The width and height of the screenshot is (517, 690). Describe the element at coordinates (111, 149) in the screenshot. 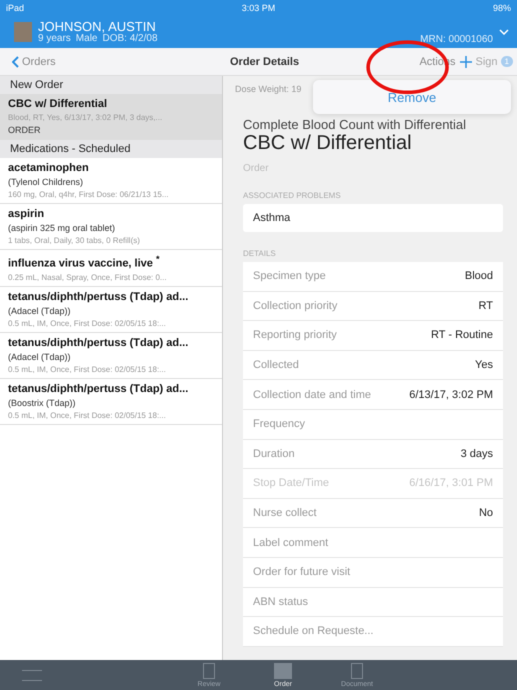

I see `section-header: Medications - Scheduled` at that location.